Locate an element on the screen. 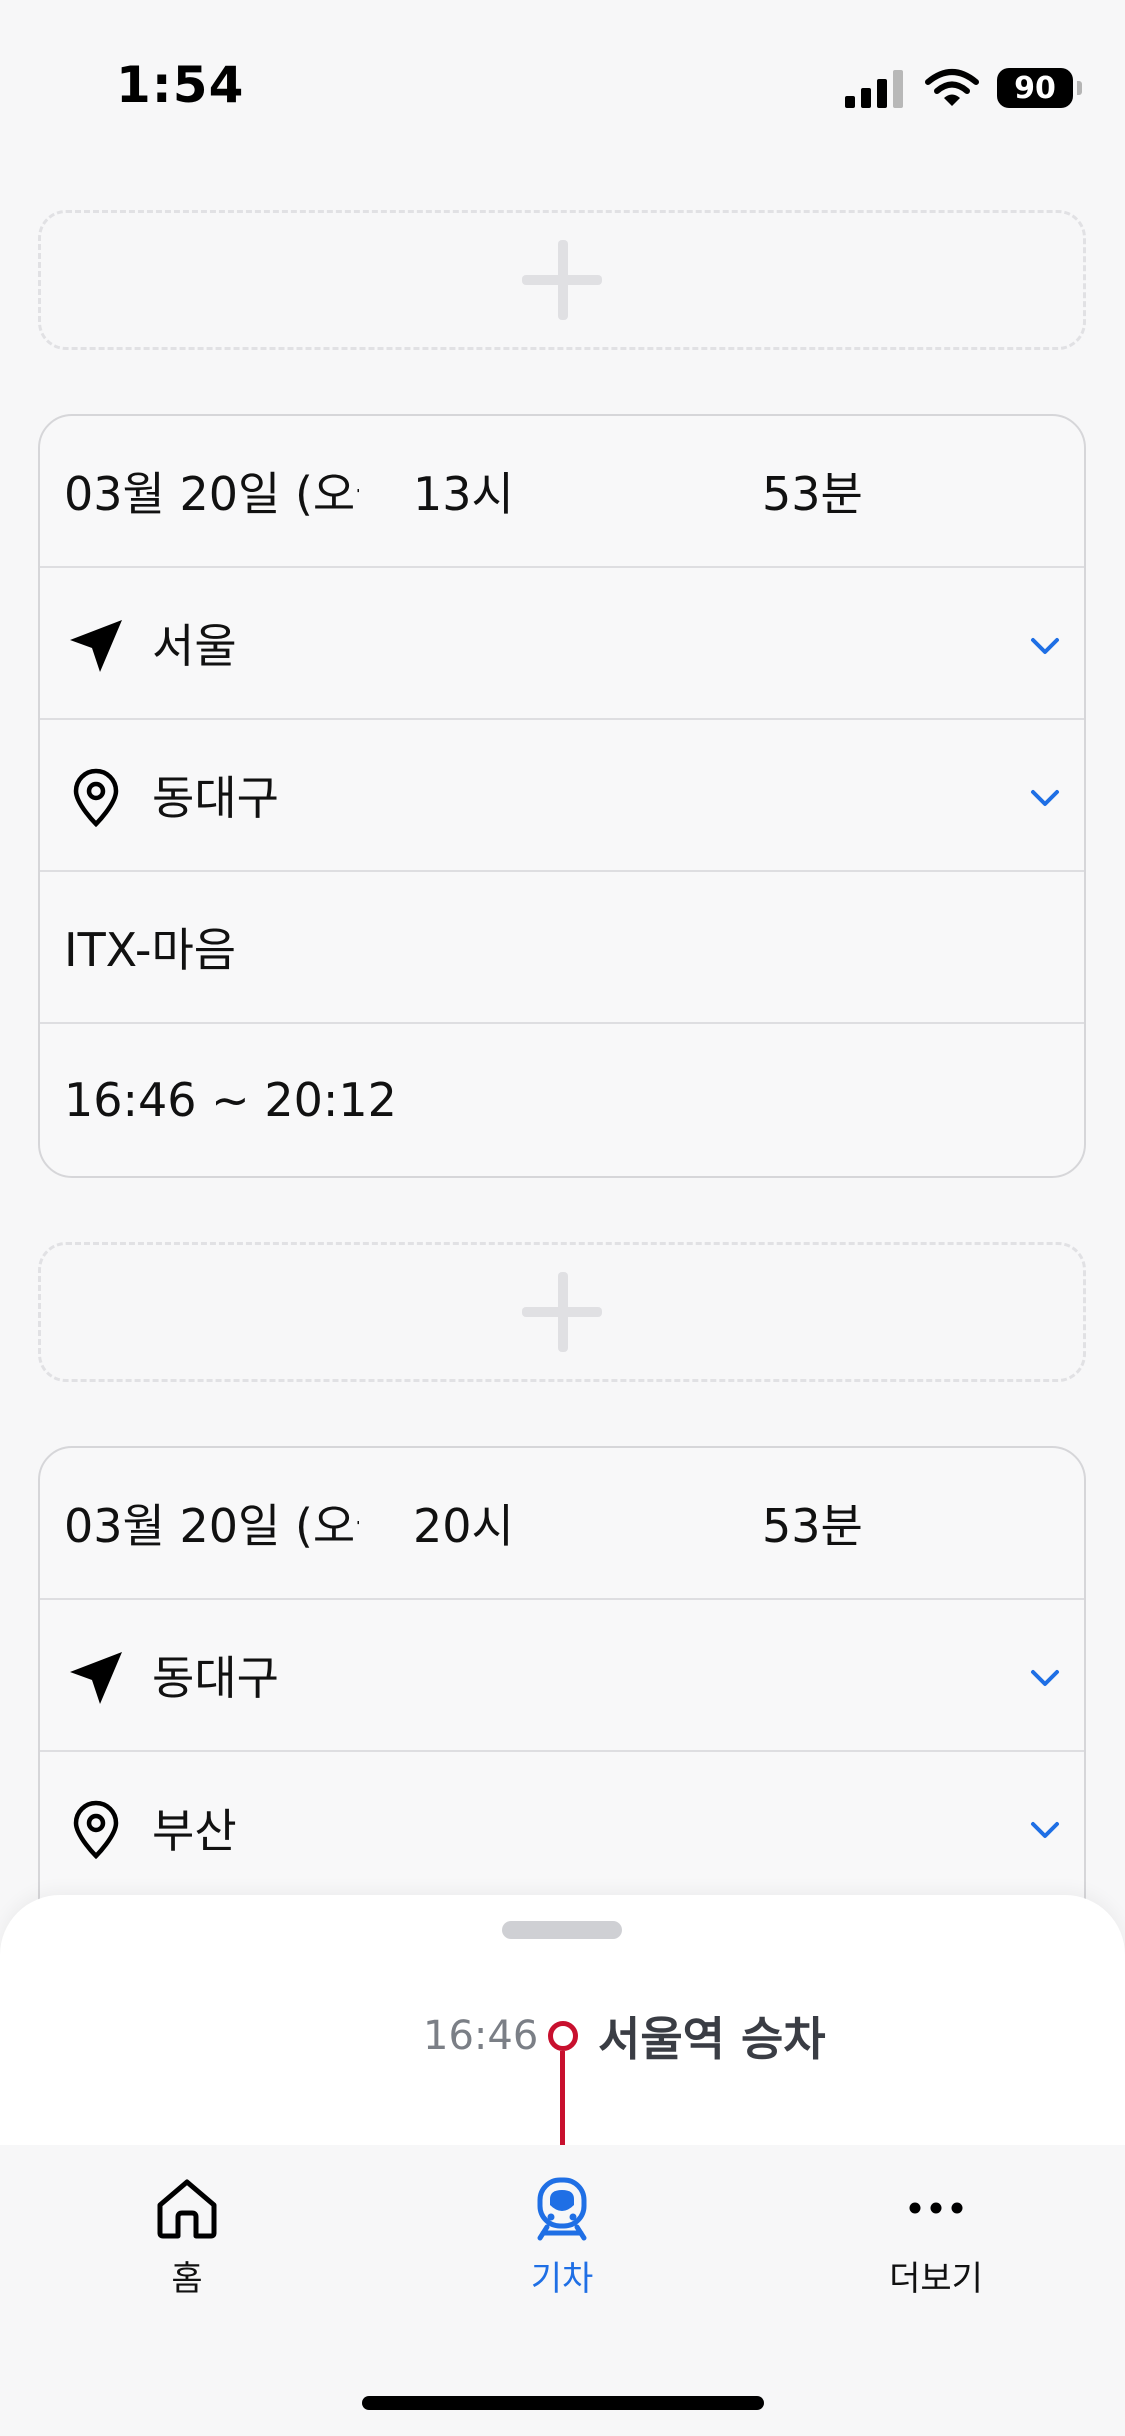 Image resolution: width=1125 pixels, height=2436 pixels. departure-station: 서울 is located at coordinates (194, 646).